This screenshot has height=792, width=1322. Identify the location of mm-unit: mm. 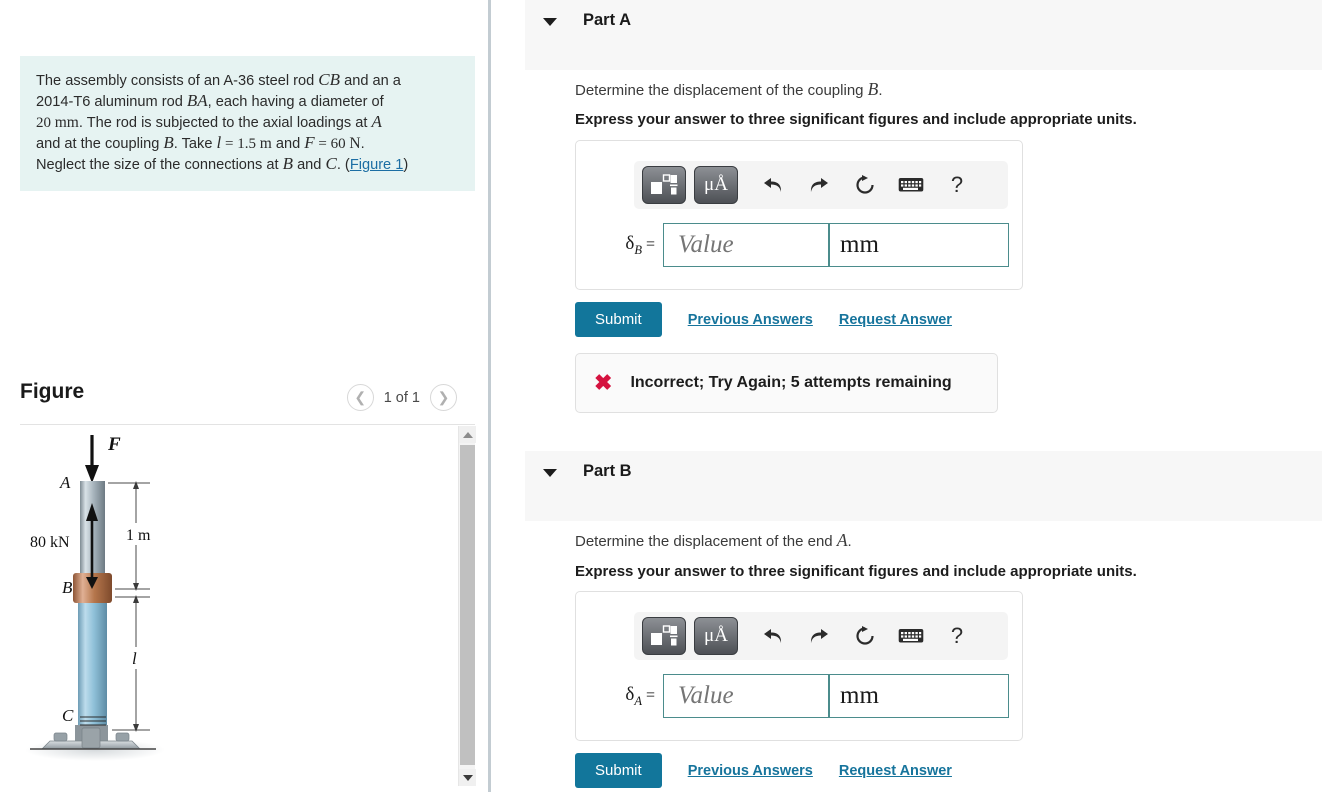
(66, 122).